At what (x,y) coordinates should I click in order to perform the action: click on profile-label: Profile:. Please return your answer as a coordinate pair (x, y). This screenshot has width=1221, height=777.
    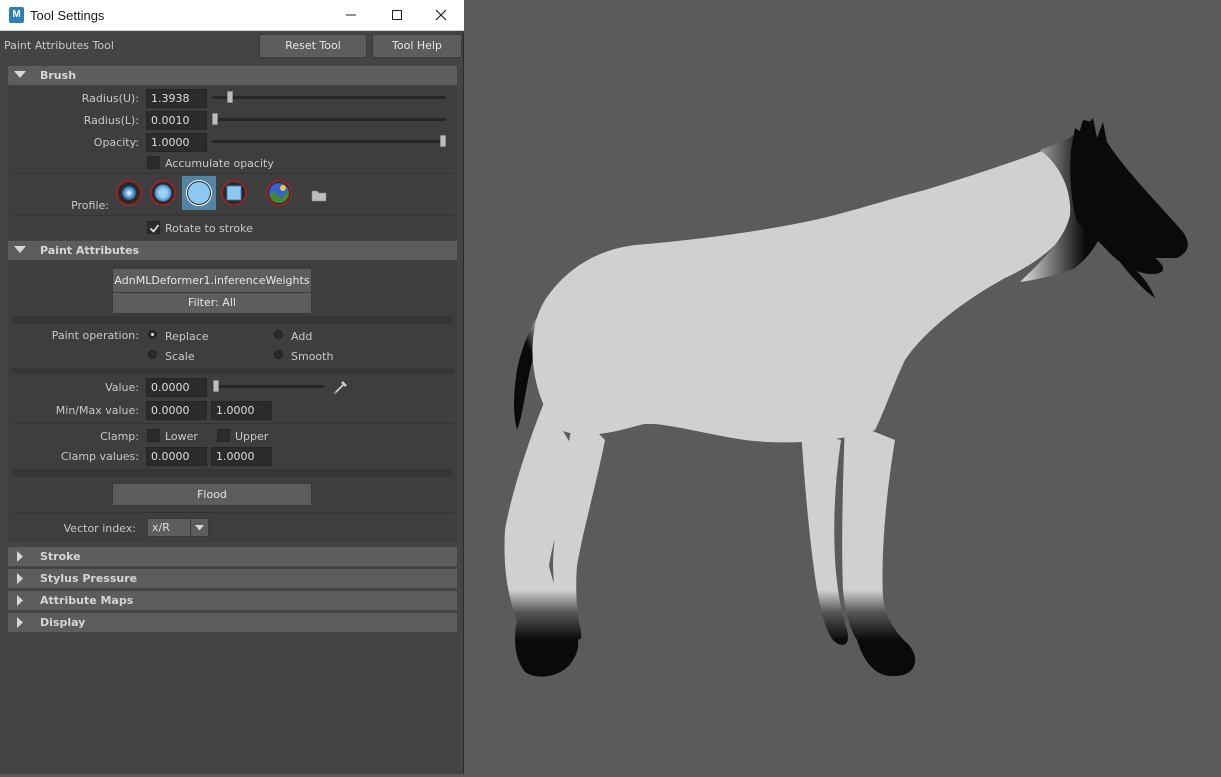
    Looking at the image, I should click on (90, 205).